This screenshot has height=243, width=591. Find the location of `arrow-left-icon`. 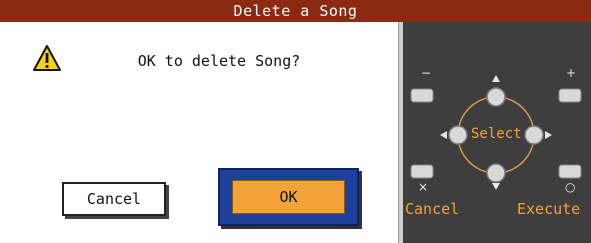

arrow-left-icon is located at coordinates (443, 135).